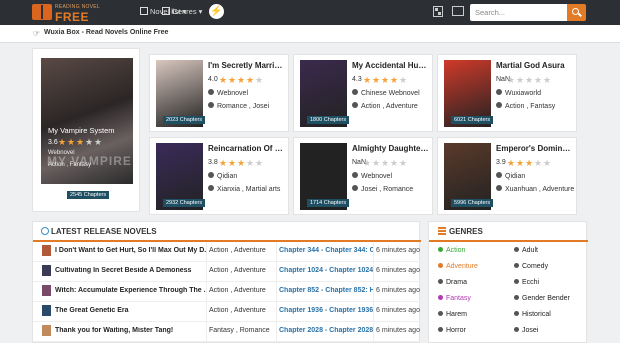 This screenshot has height=343, width=620. Describe the element at coordinates (42, 12) in the screenshot. I see `book-icon` at that location.